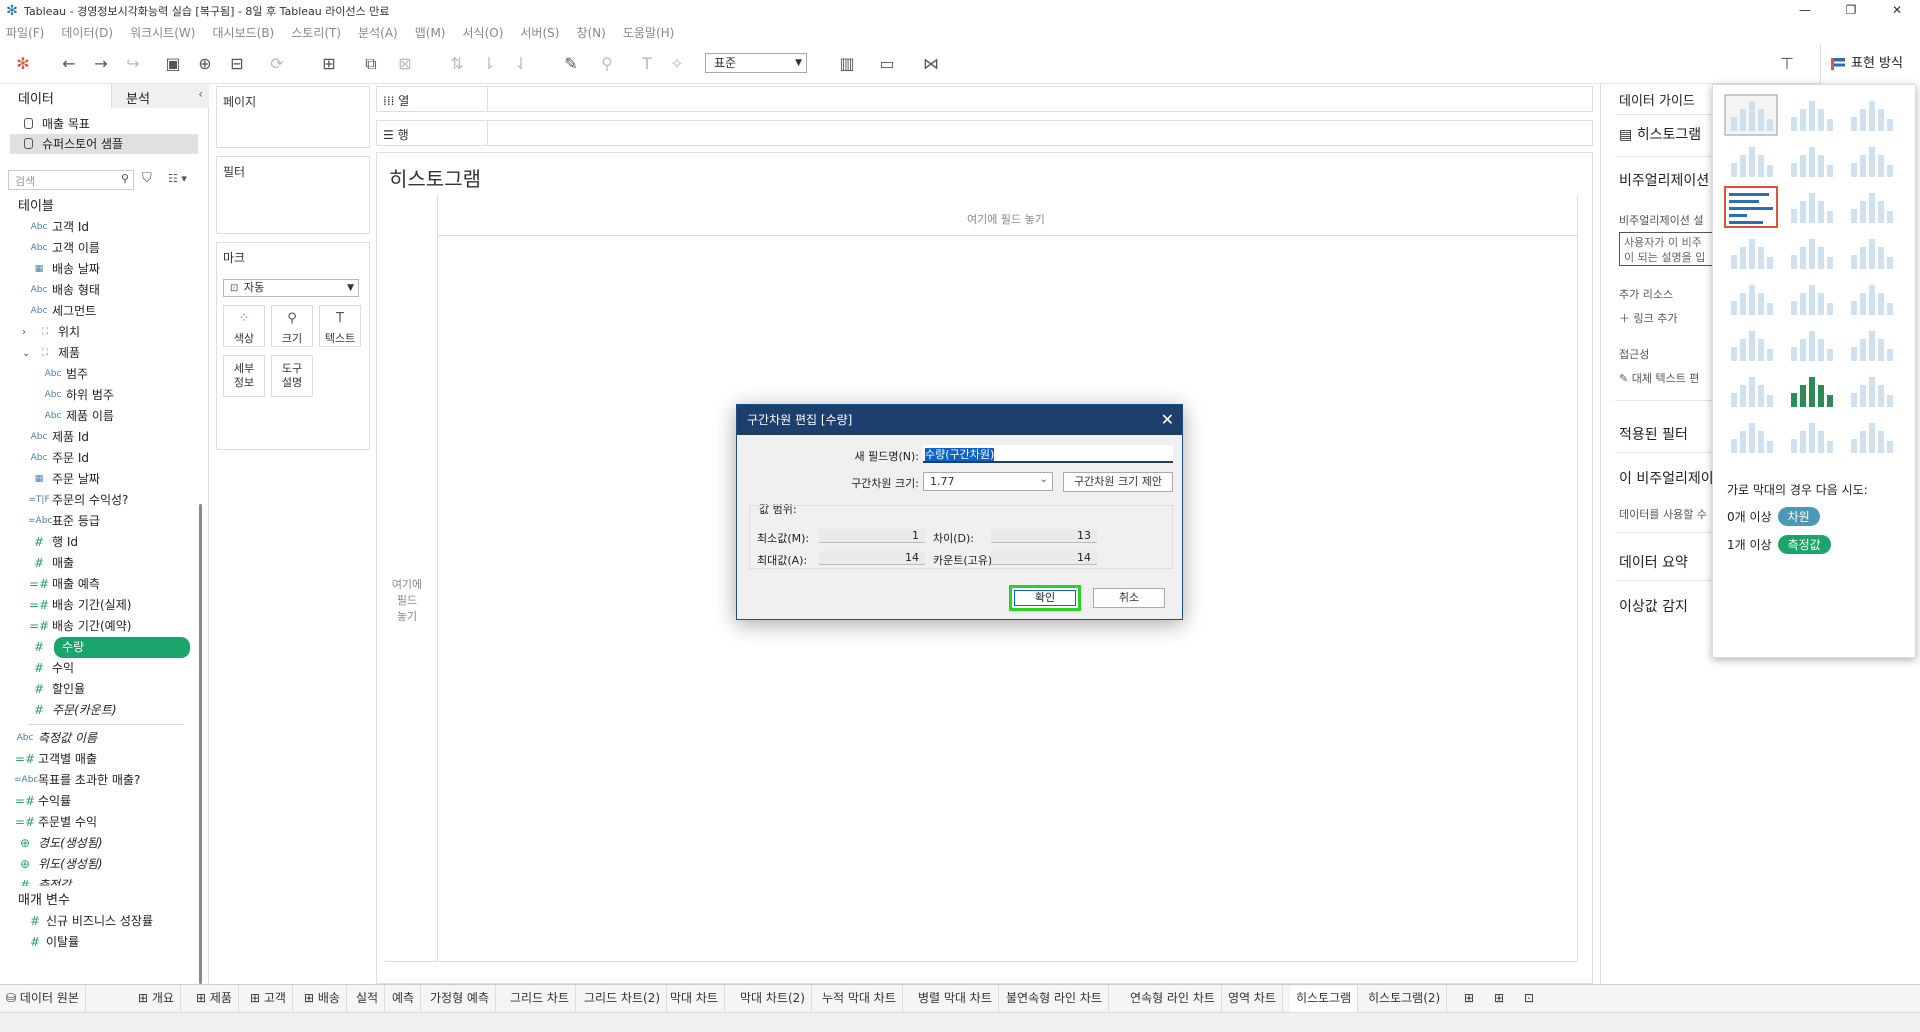  I want to click on view-options-icon: ☷ ▾, so click(177, 178).